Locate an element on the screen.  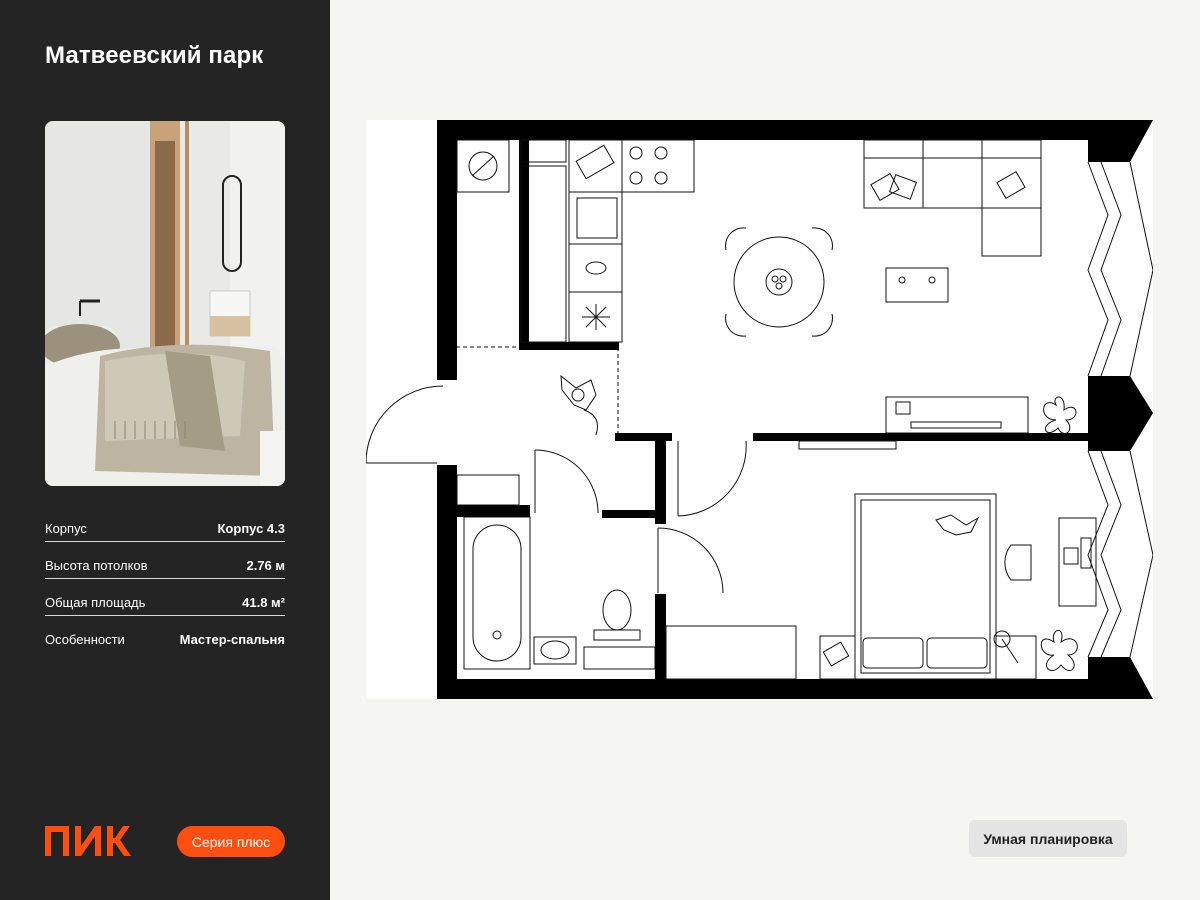
spec-row-ceiling-height: Высота потолков 2.76 м is located at coordinates (165, 564).